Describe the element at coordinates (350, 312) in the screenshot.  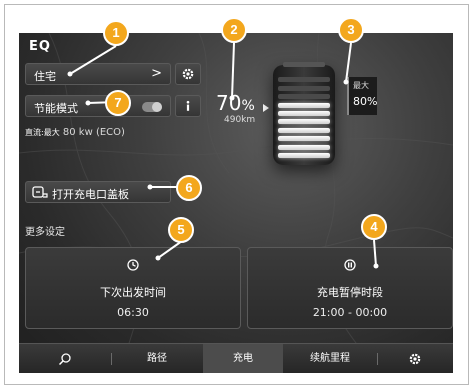
I see `charge-pause-window: 21:00 - 00:00` at that location.